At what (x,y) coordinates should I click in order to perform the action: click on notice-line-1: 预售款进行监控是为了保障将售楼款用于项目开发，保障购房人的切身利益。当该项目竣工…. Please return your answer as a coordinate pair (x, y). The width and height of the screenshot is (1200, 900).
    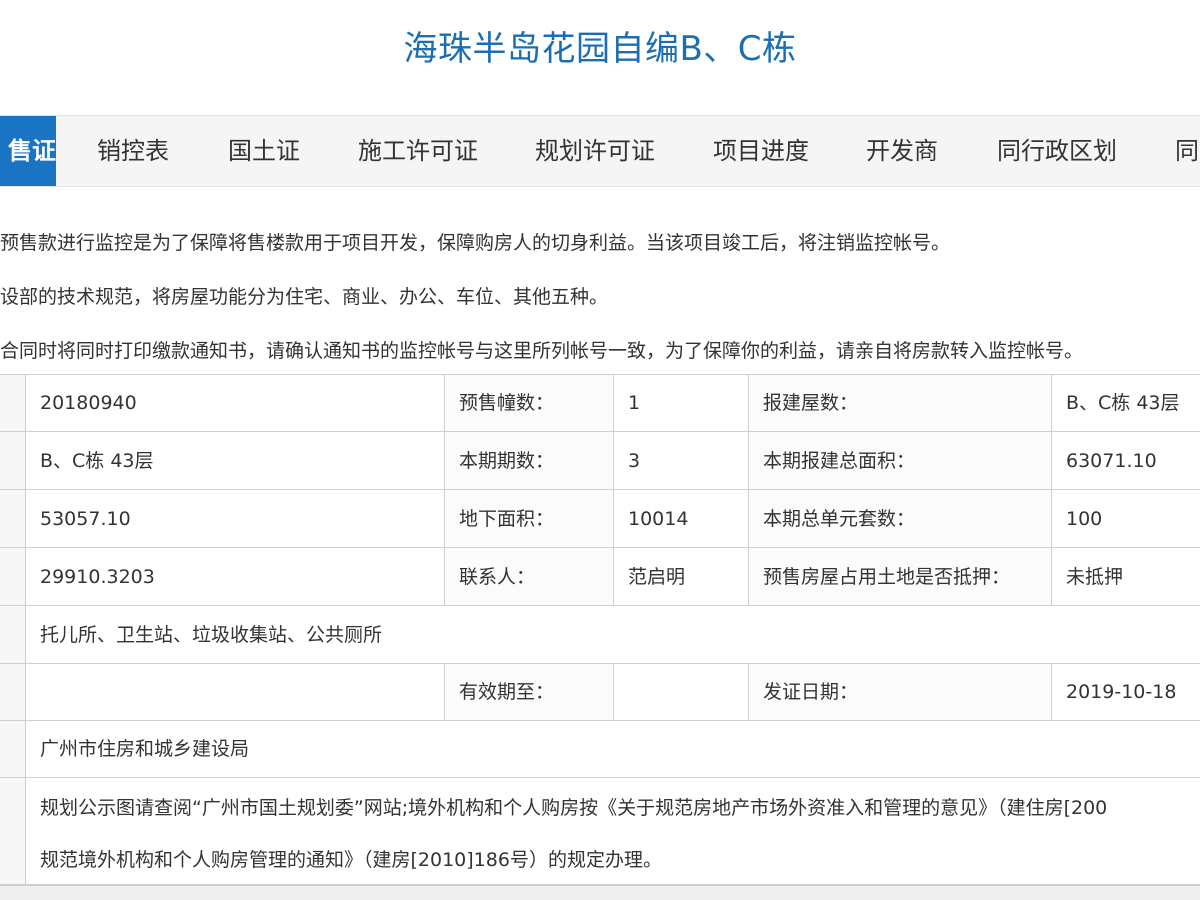
    Looking at the image, I should click on (475, 243).